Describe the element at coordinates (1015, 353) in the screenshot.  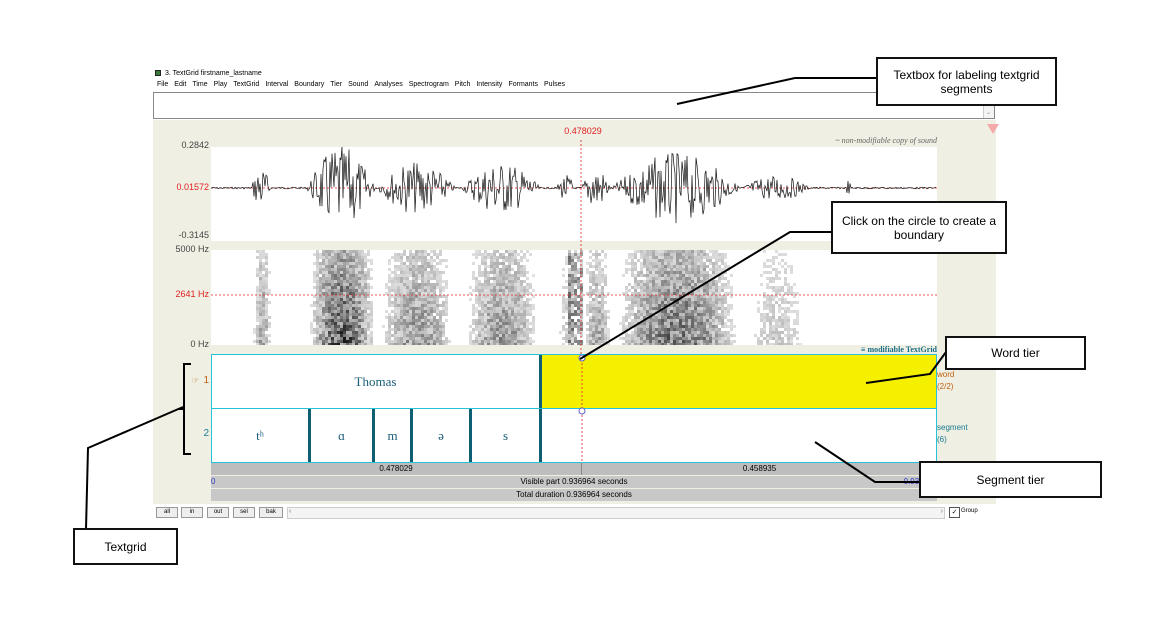
I see `annotation-word-tier: Word tier` at that location.